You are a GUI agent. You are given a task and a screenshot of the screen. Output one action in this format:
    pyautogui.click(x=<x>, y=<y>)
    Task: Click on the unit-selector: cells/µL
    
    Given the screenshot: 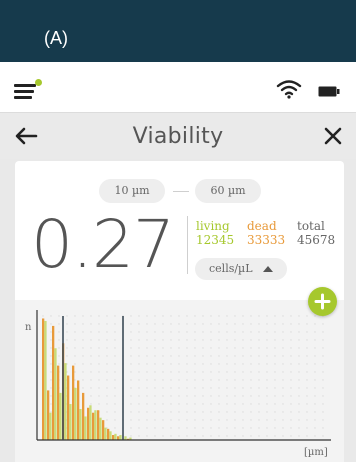 What is the action you would take?
    pyautogui.click(x=241, y=269)
    